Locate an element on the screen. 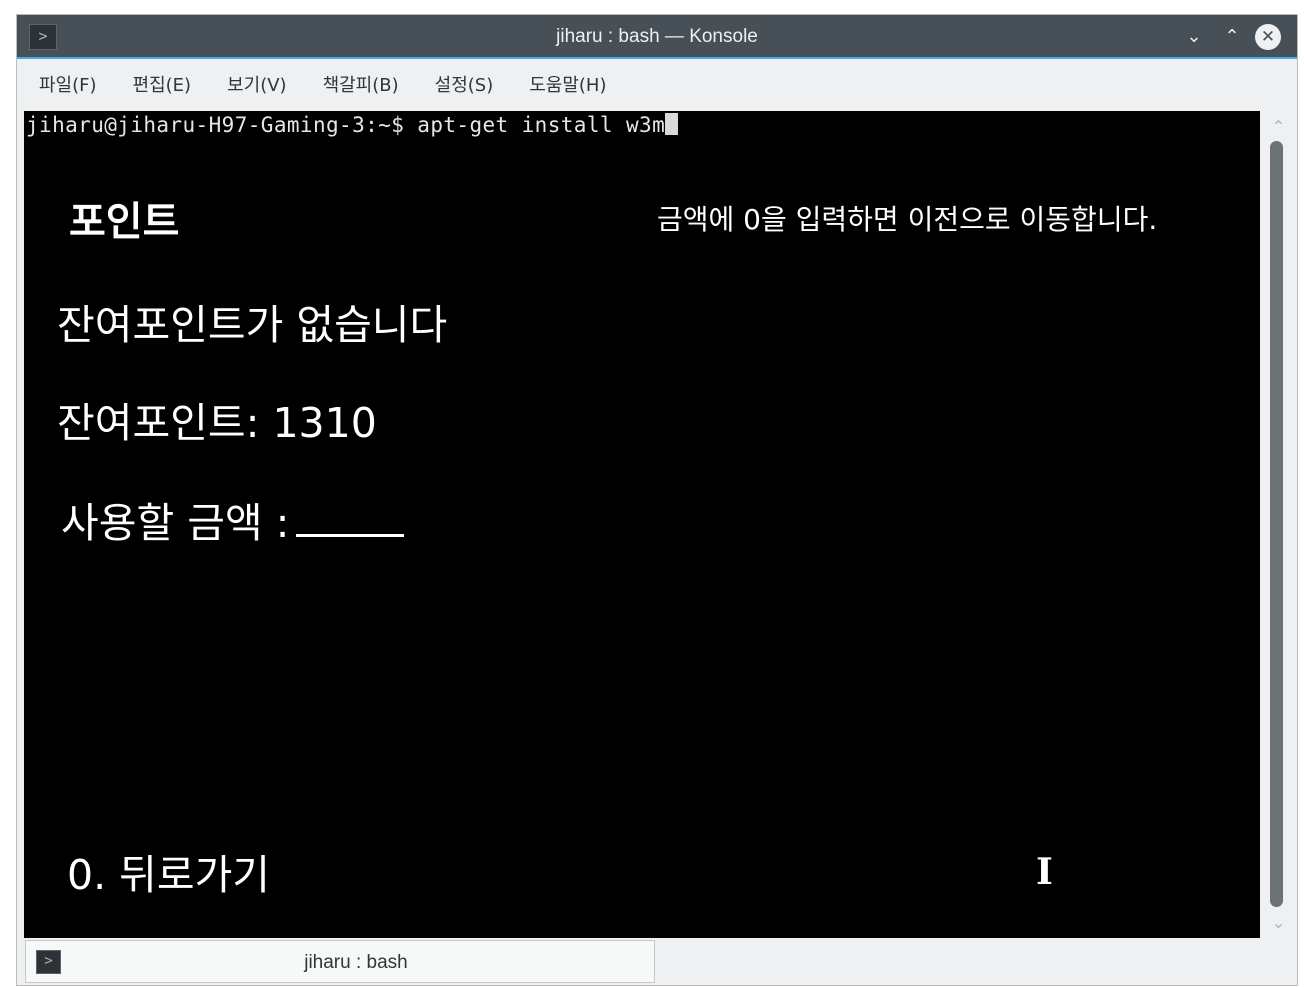  amount-label: 사용할 금액 : is located at coordinates (175, 523).